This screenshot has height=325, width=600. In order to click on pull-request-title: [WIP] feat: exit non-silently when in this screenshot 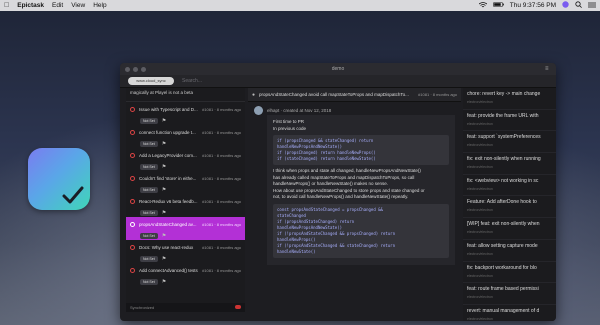, I will do `click(503, 224)`.